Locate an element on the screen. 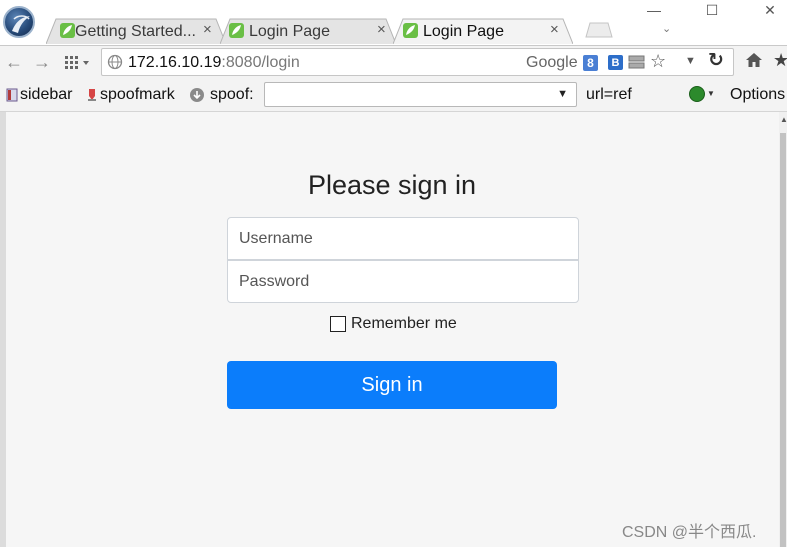 The height and width of the screenshot is (547, 787). bookmark-spoof-label: spoof: is located at coordinates (232, 94).